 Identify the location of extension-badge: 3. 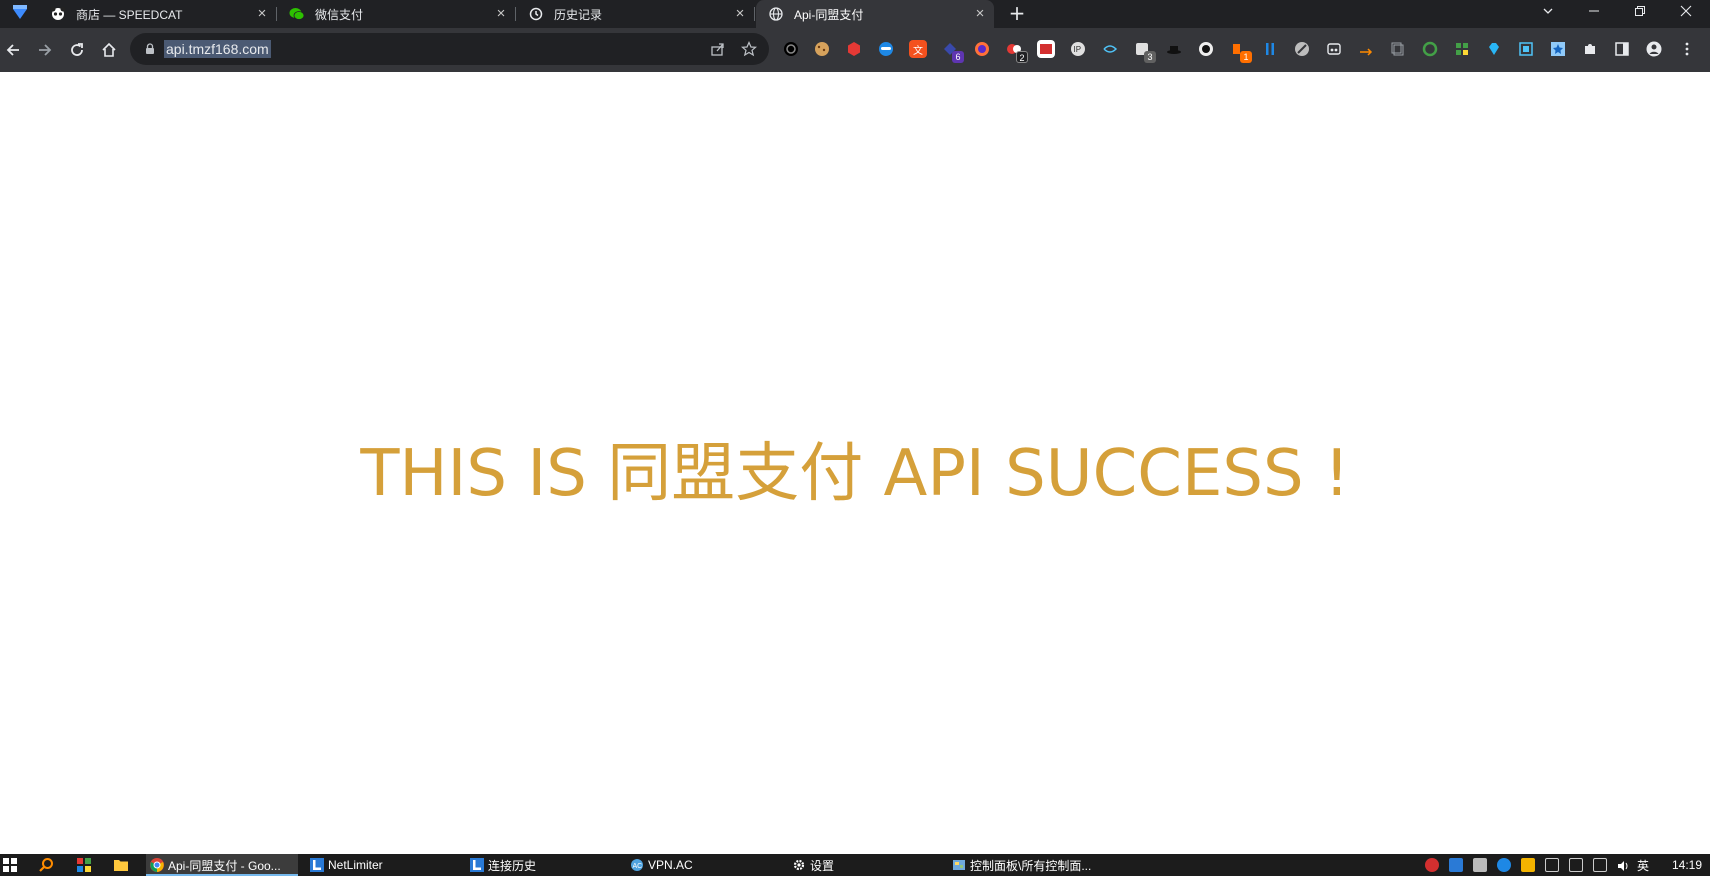
(1150, 57).